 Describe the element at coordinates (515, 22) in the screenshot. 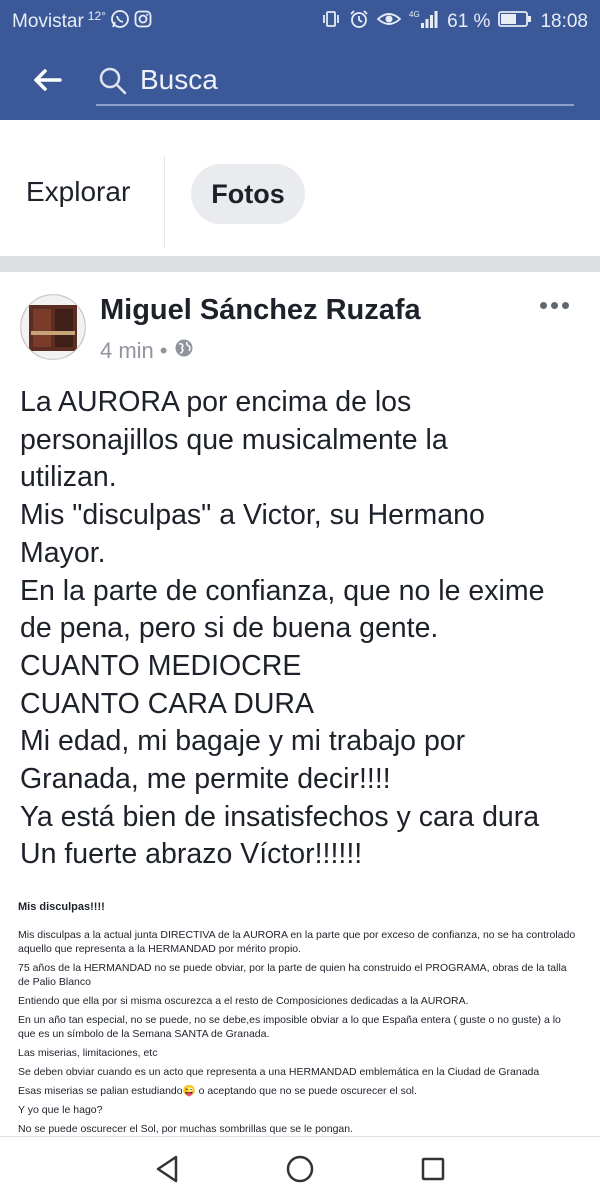

I see `battery-icon` at that location.